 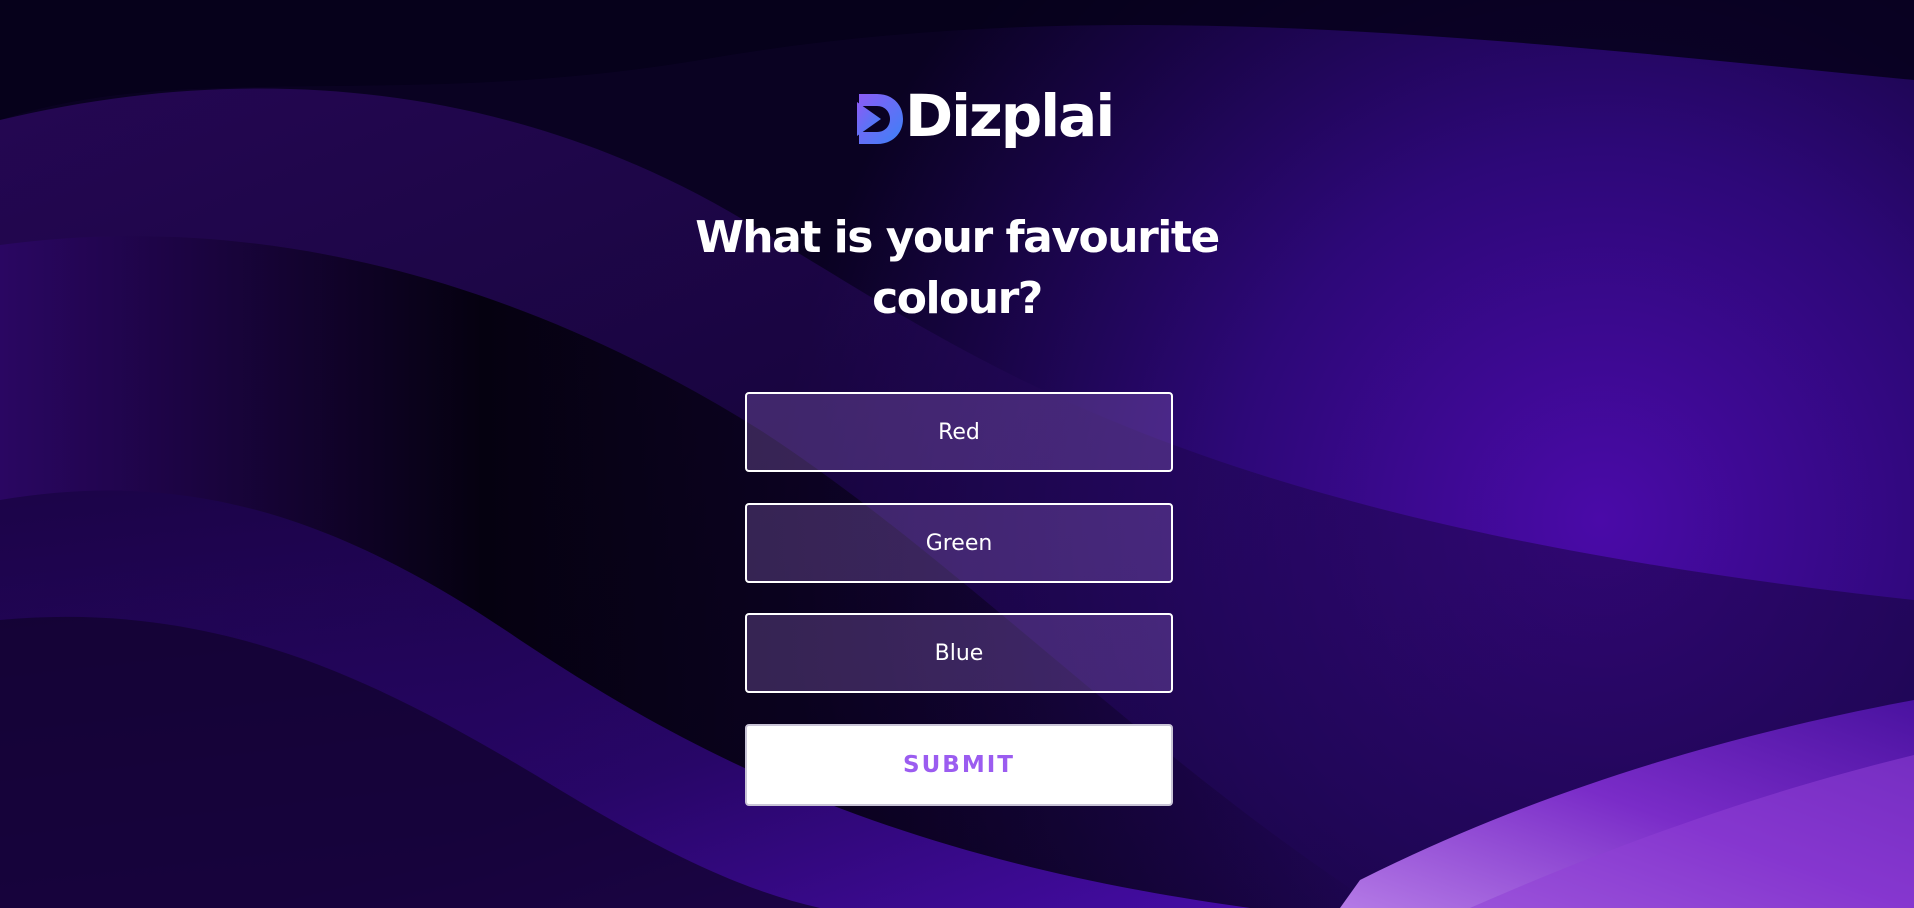 I want to click on play-triangle-d-icon, so click(x=880, y=119).